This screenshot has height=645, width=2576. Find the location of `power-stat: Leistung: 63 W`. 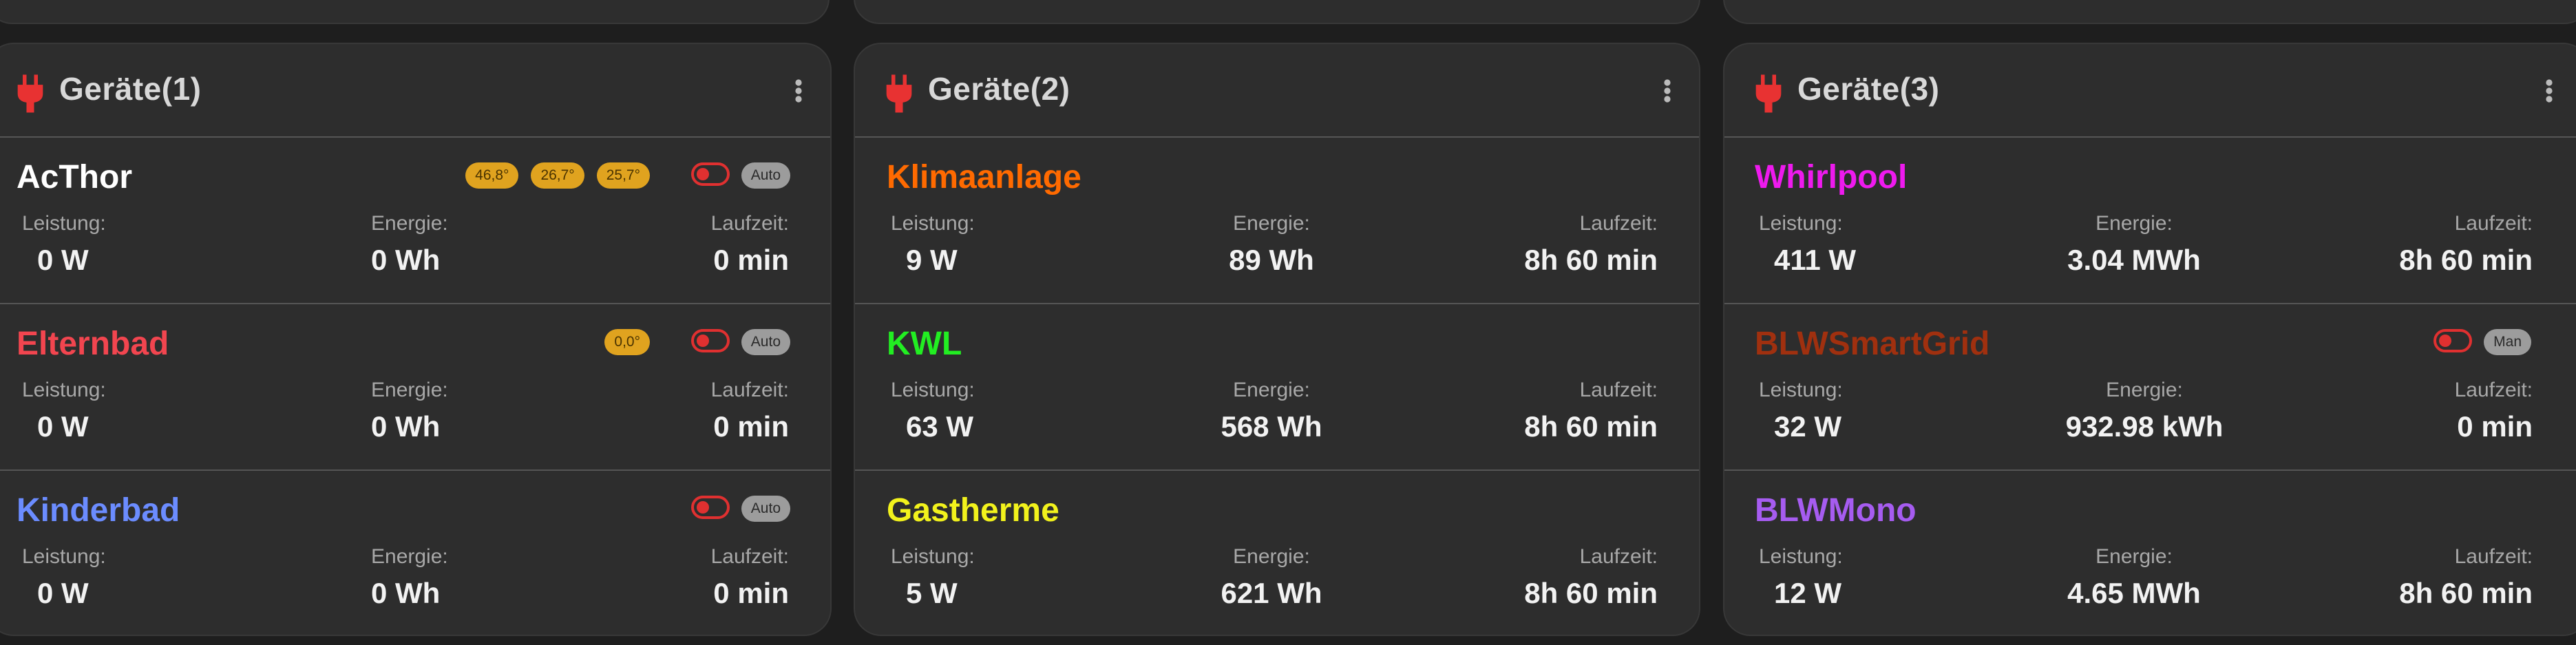

power-stat: Leistung: 63 W is located at coordinates (933, 411).